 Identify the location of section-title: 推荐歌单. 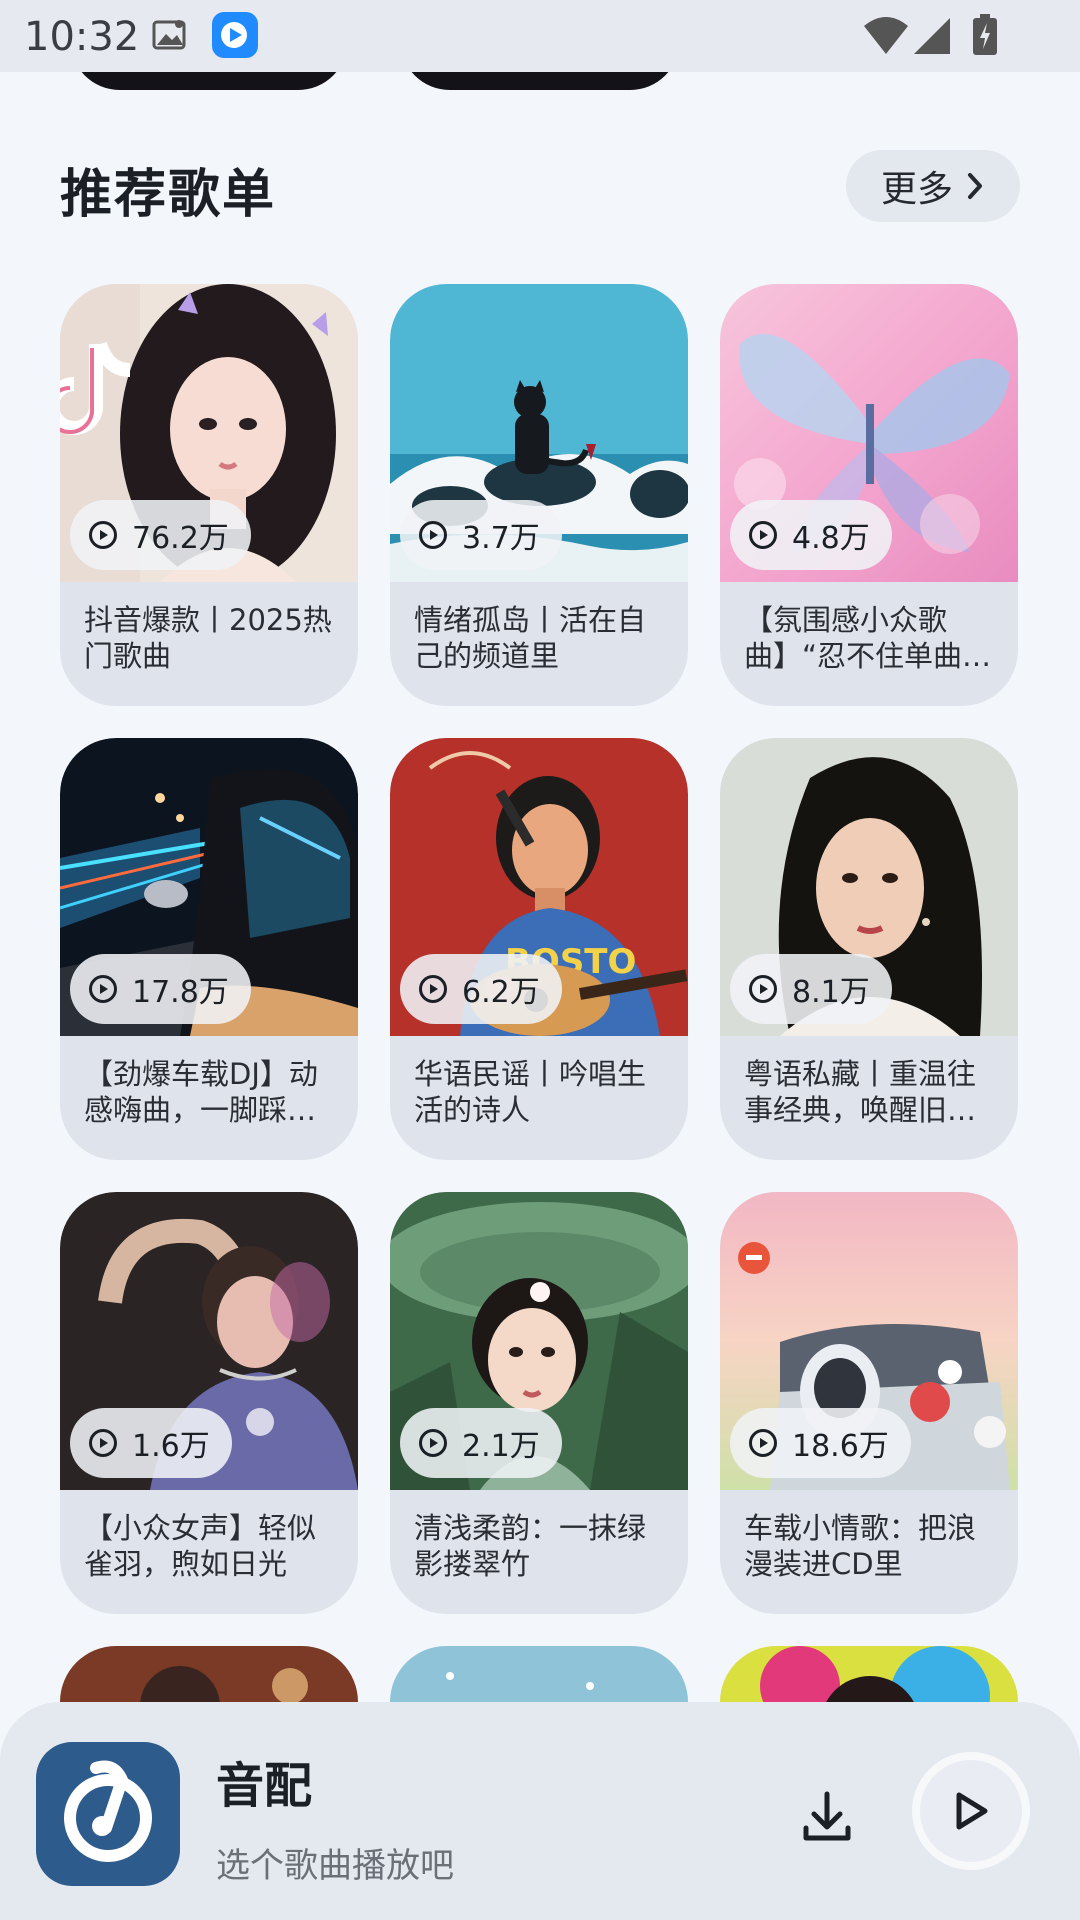
(168, 195).